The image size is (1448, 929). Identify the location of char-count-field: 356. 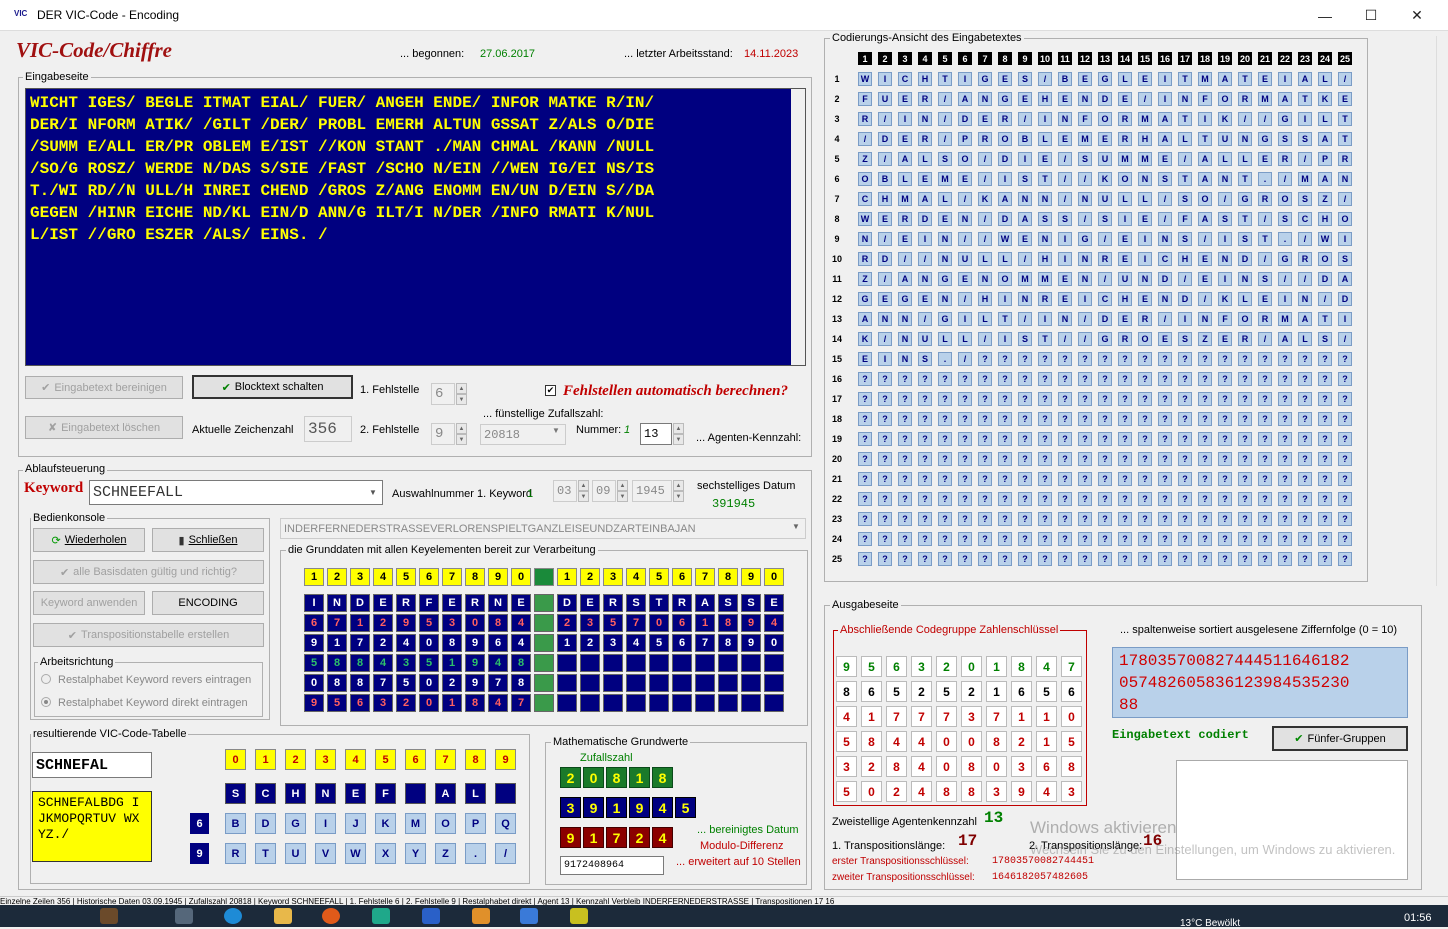
(328, 429).